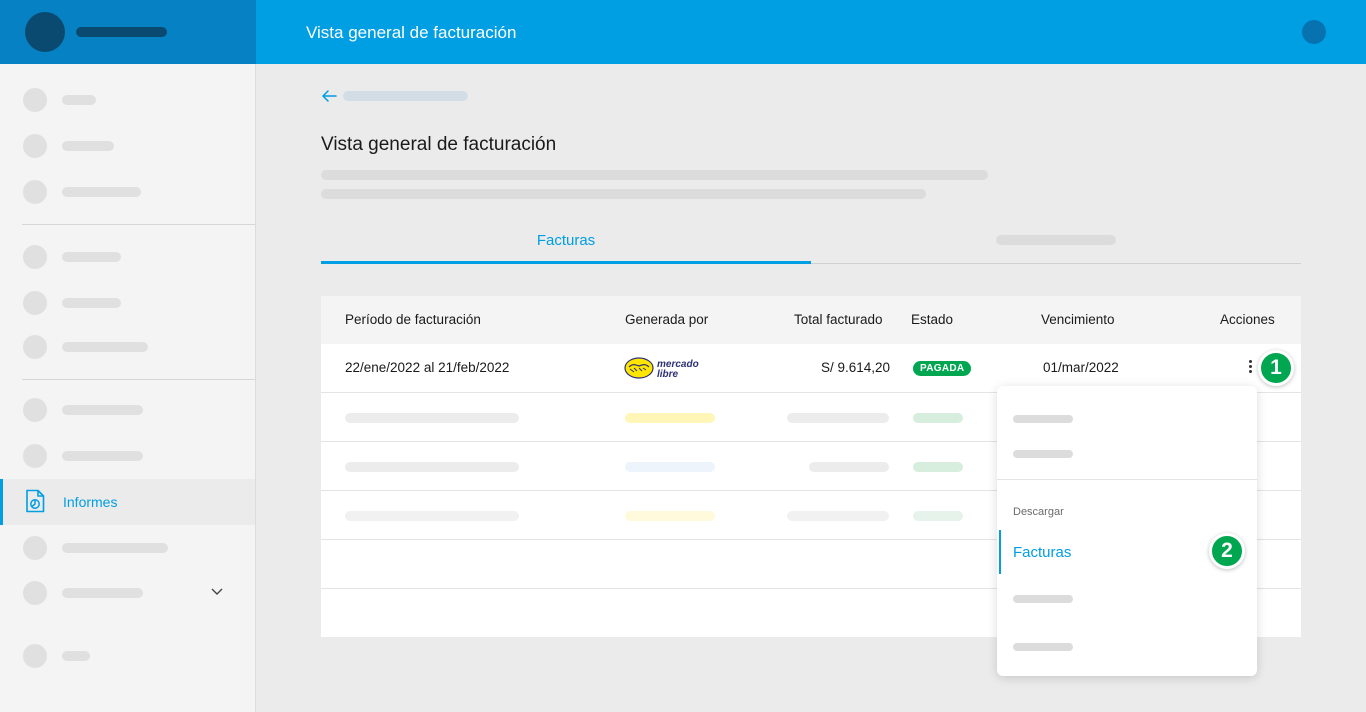 The image size is (1366, 712). I want to click on chevron-down-icon, so click(217, 591).